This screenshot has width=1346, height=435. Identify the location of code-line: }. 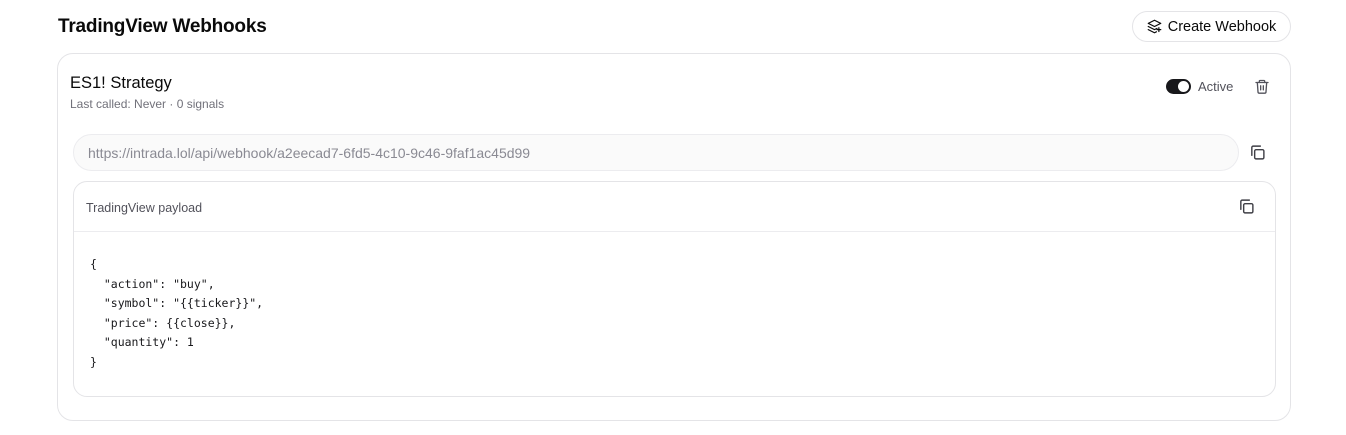
(93, 361).